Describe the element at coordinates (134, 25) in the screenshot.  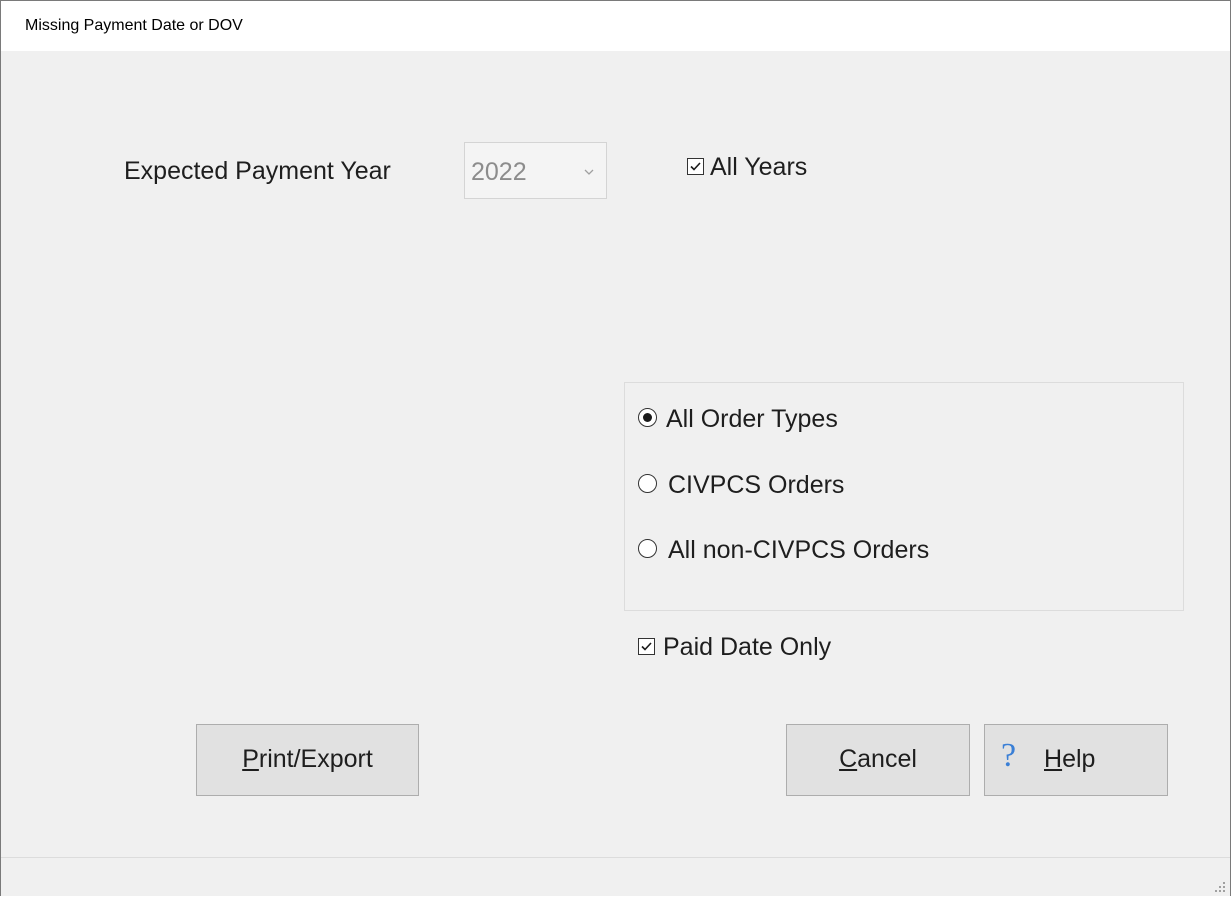
I see `window-title: Missing Payment Date or DOV` at that location.